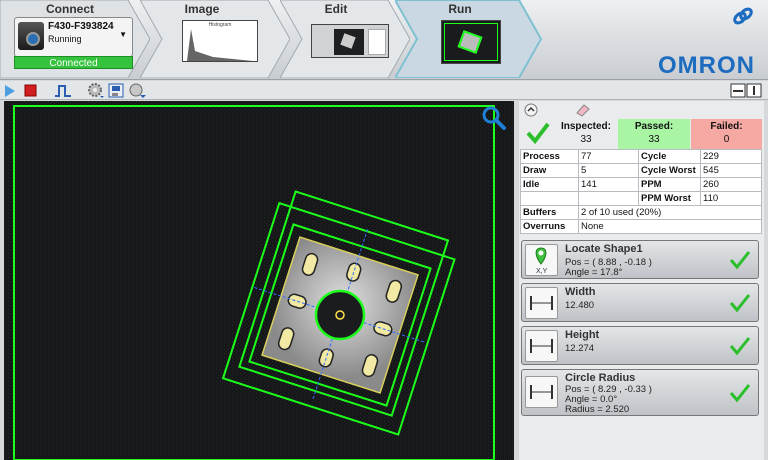  Describe the element at coordinates (549, 156) in the screenshot. I see `stat-label: Process` at that location.